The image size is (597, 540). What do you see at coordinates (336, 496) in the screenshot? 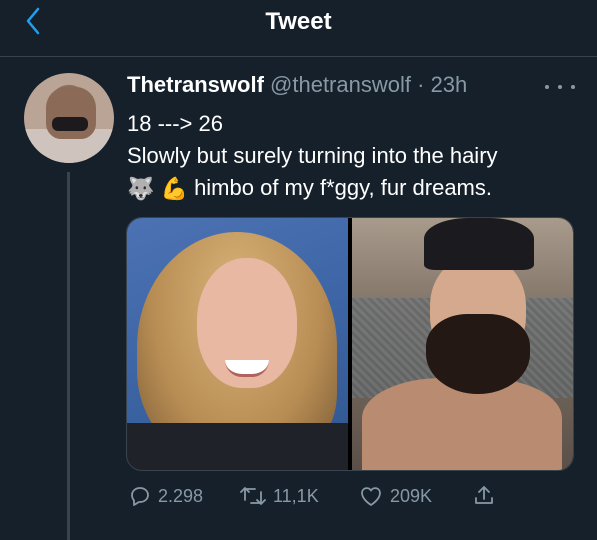
I see `tweet-actions: 2.298 11,1K 209K` at bounding box center [336, 496].